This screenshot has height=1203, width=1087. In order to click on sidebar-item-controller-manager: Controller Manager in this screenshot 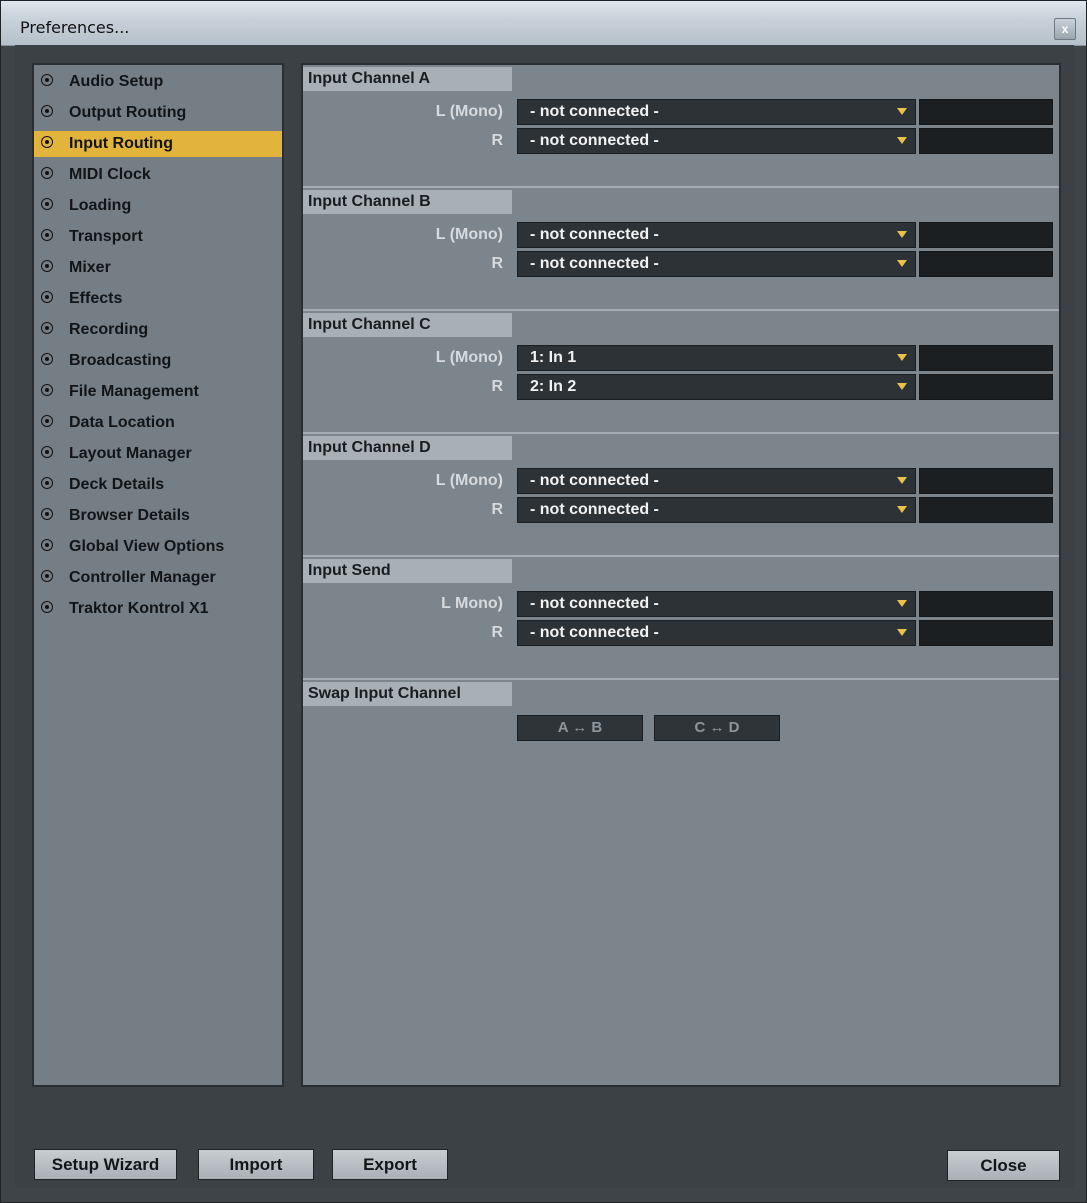, I will do `click(158, 578)`.